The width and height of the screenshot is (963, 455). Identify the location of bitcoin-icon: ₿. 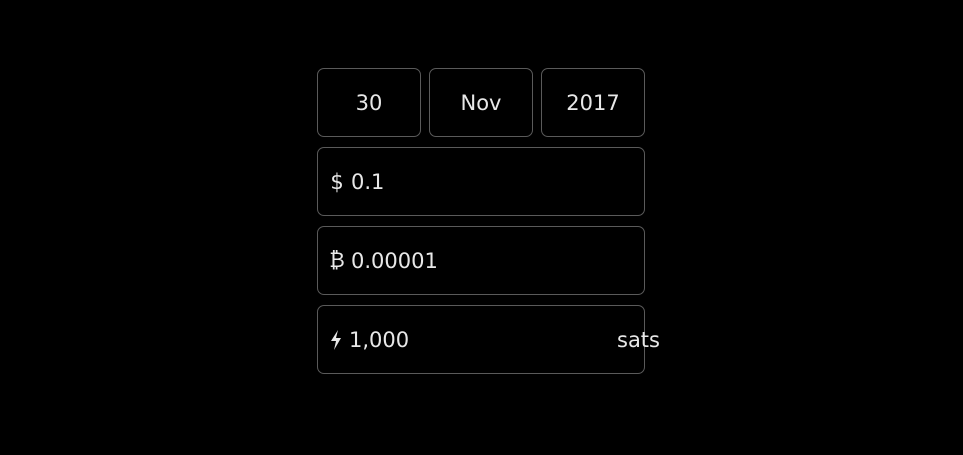
(337, 260).